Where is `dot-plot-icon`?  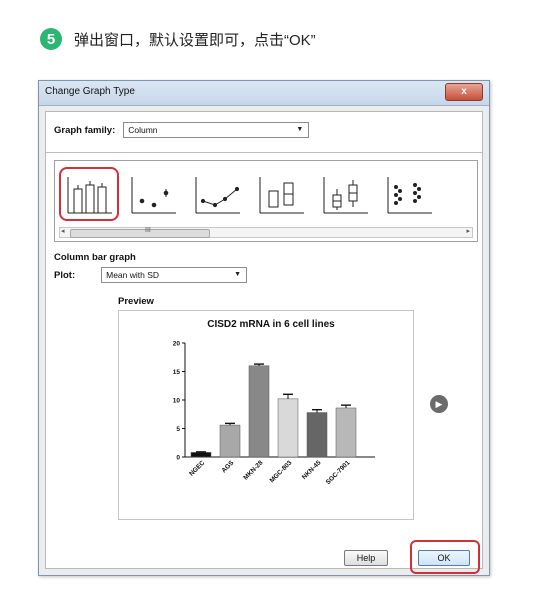 dot-plot-icon is located at coordinates (409, 195).